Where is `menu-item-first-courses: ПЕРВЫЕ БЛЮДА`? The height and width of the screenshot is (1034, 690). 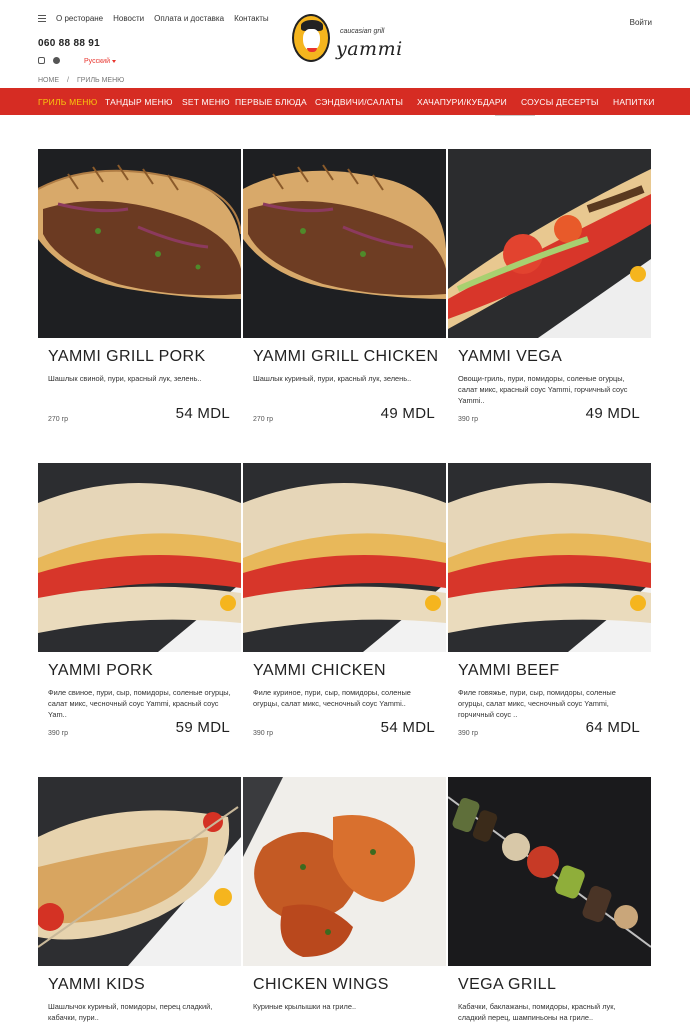
menu-item-first-courses: ПЕРВЫЕ БЛЮДА is located at coordinates (271, 102).